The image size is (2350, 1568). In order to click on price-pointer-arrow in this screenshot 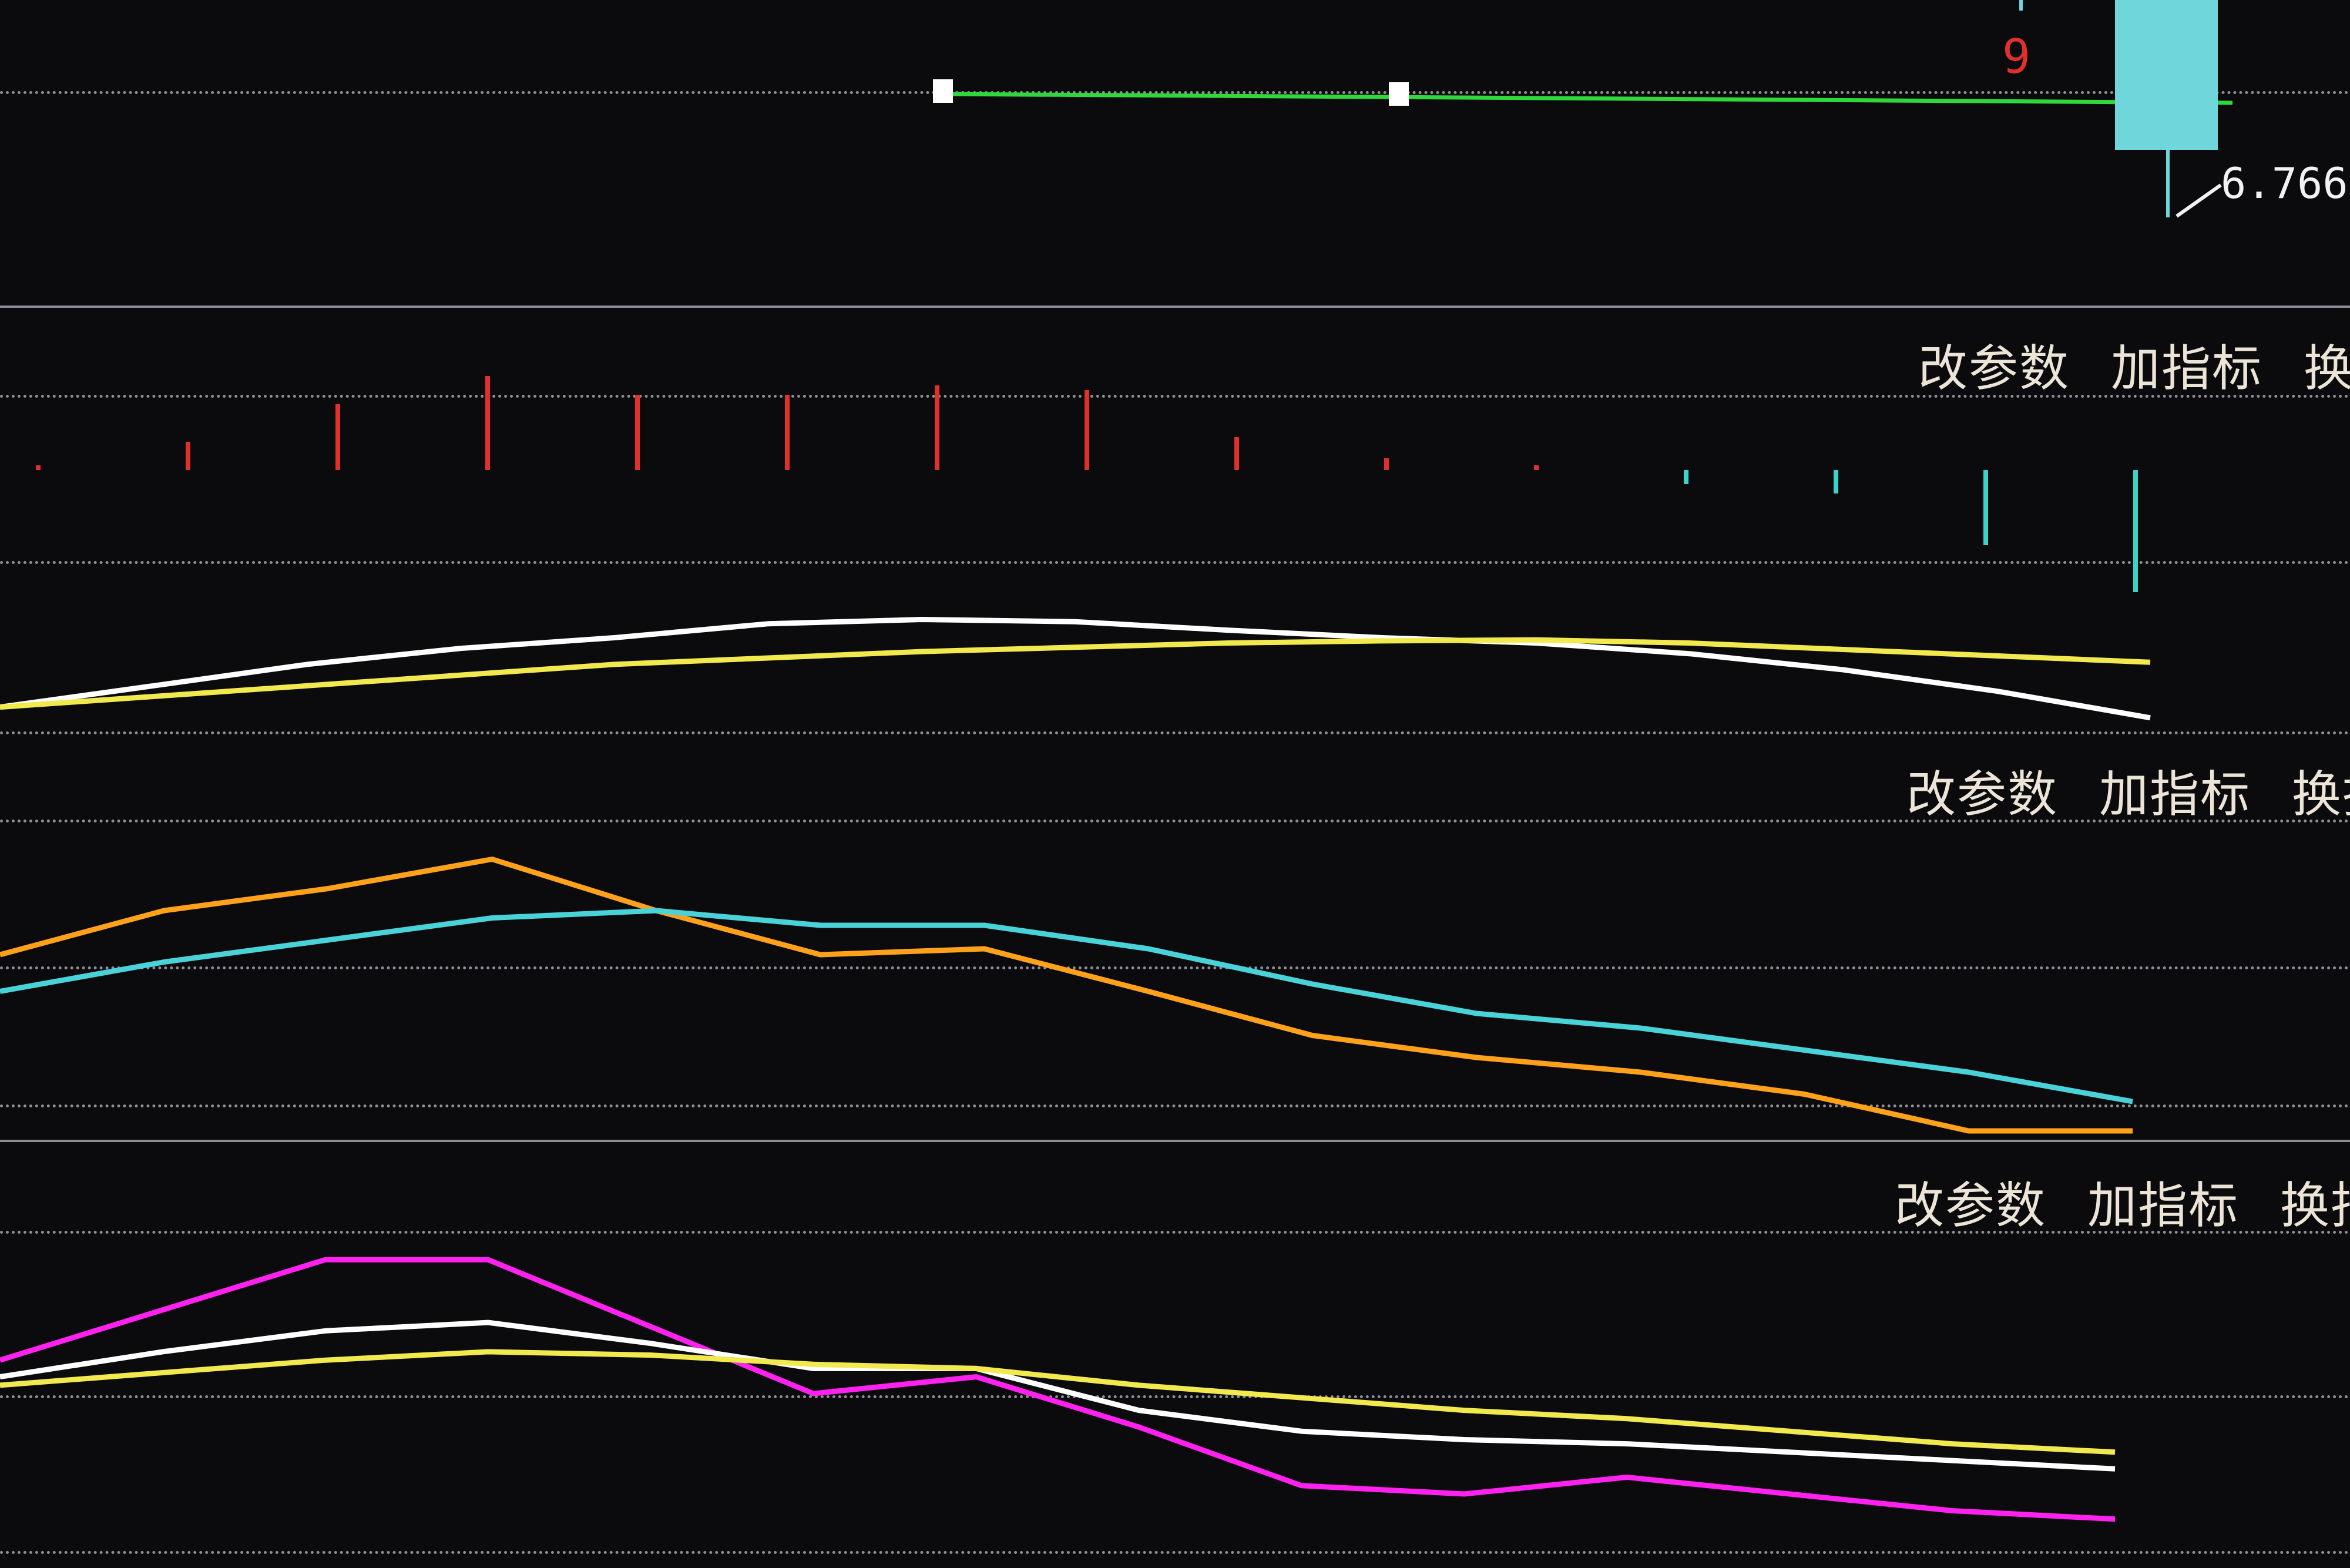, I will do `click(2199, 200)`.